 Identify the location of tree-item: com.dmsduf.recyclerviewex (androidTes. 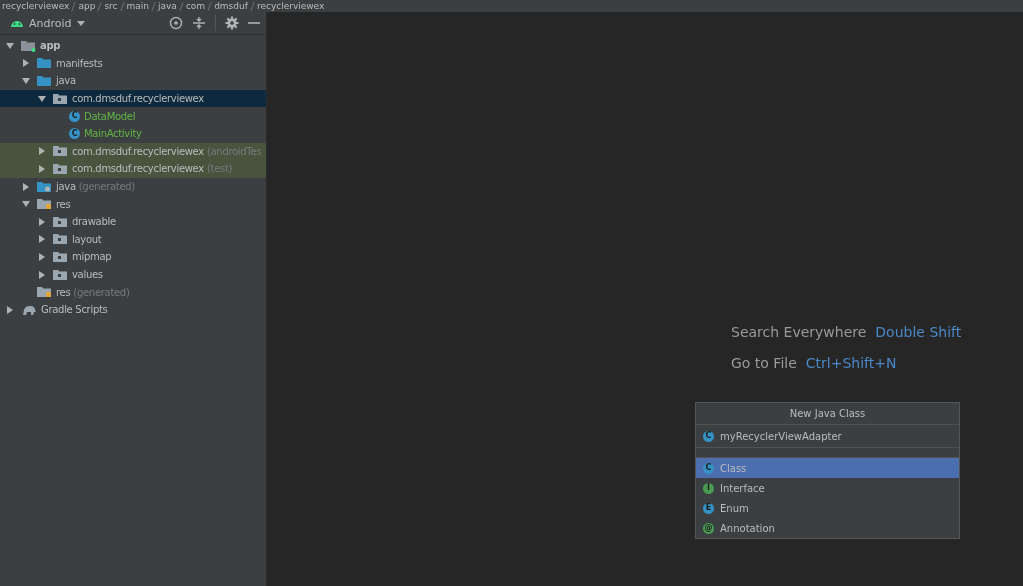
(133, 151).